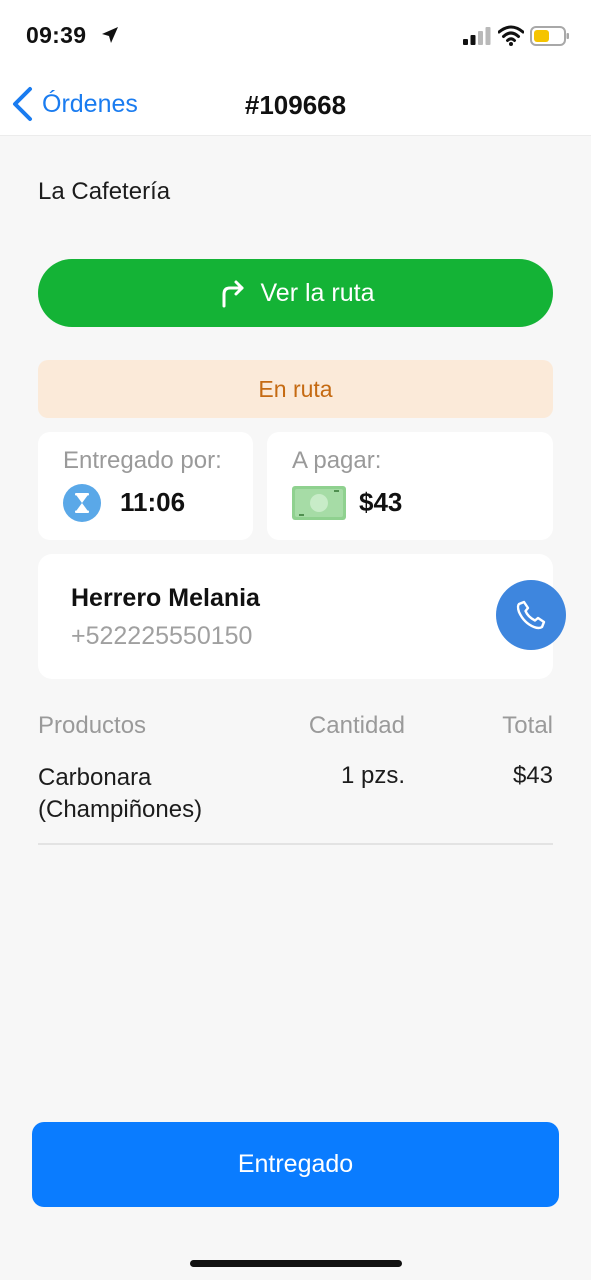 The width and height of the screenshot is (591, 1280). I want to click on call-button, so click(531, 615).